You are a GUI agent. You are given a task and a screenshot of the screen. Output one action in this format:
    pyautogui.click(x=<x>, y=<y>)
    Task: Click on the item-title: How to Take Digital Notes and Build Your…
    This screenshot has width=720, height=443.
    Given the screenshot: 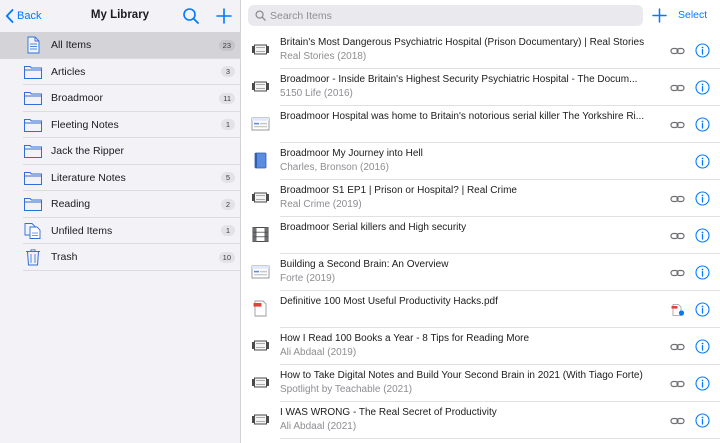 What is the action you would take?
    pyautogui.click(x=461, y=375)
    